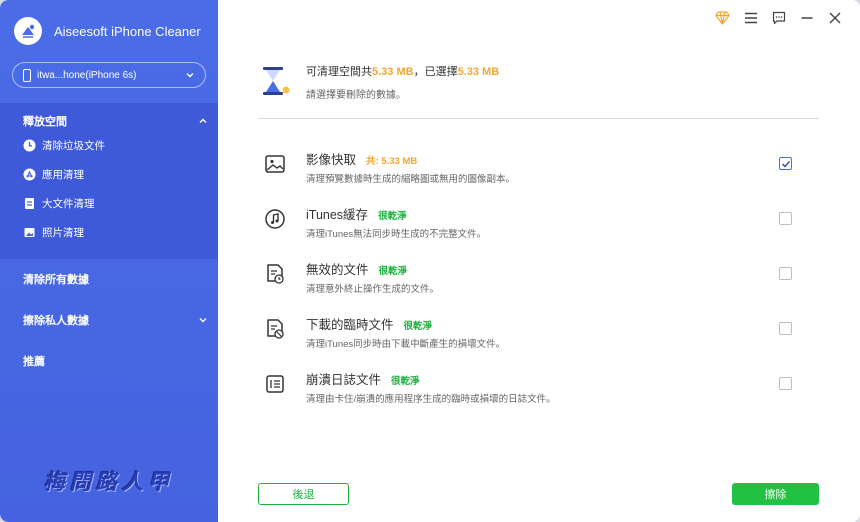 This screenshot has height=522, width=860. What do you see at coordinates (27, 75) in the screenshot?
I see `phone-icon` at bounding box center [27, 75].